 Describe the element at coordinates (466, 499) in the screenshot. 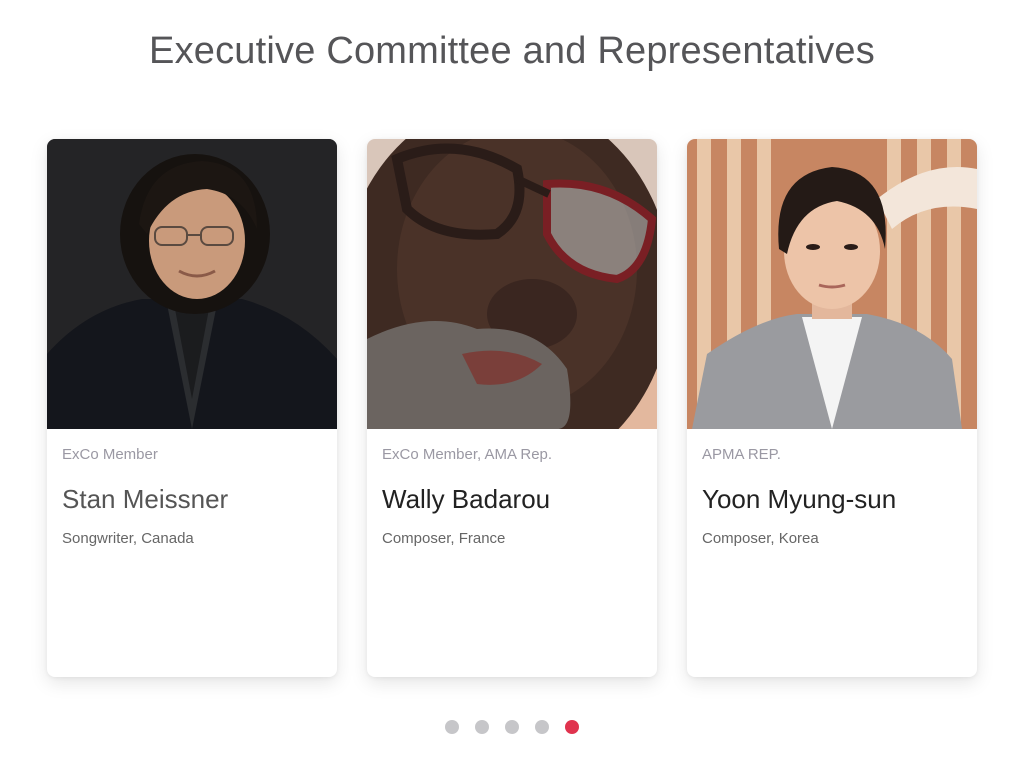

I see `member-name: Wally Badarou` at that location.